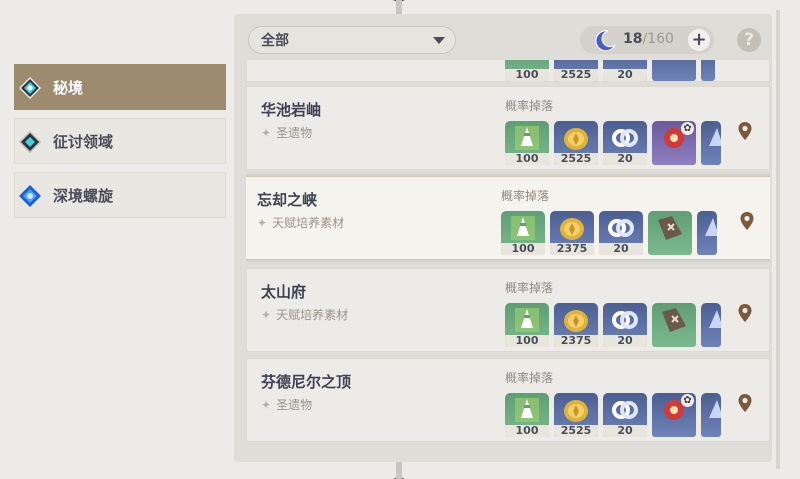 The image size is (800, 479). What do you see at coordinates (83, 195) in the screenshot?
I see `sidebar-item-label: 深境螺旋` at bounding box center [83, 195].